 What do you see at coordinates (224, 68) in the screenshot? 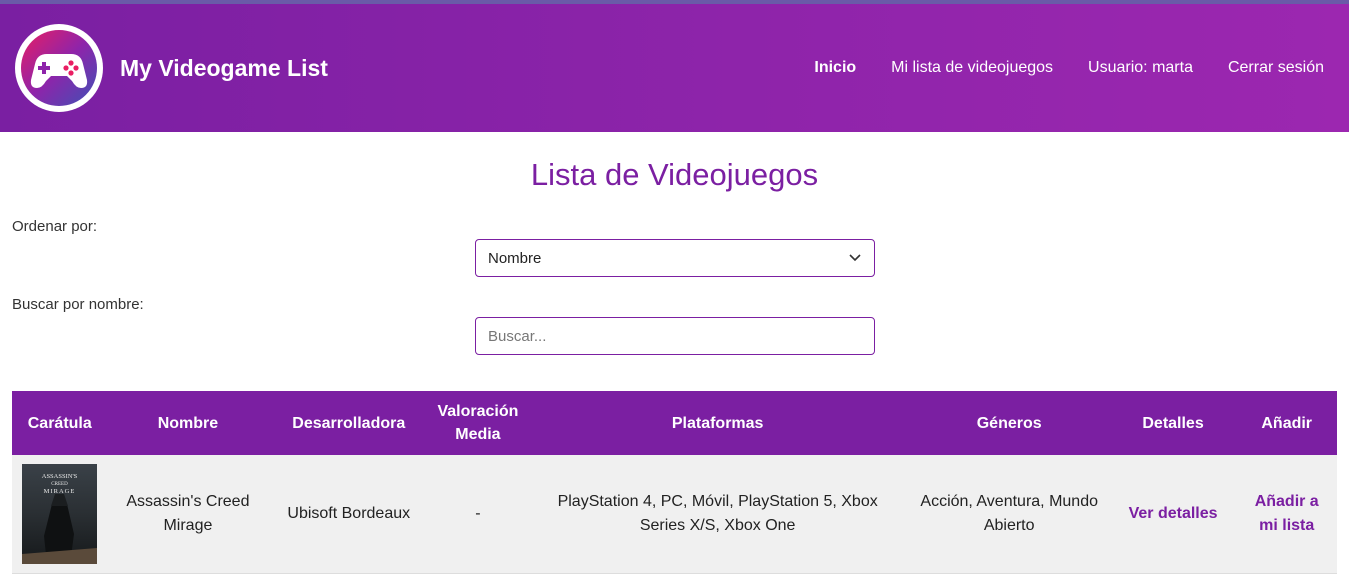
I see `brand-title: My Videogame List` at bounding box center [224, 68].